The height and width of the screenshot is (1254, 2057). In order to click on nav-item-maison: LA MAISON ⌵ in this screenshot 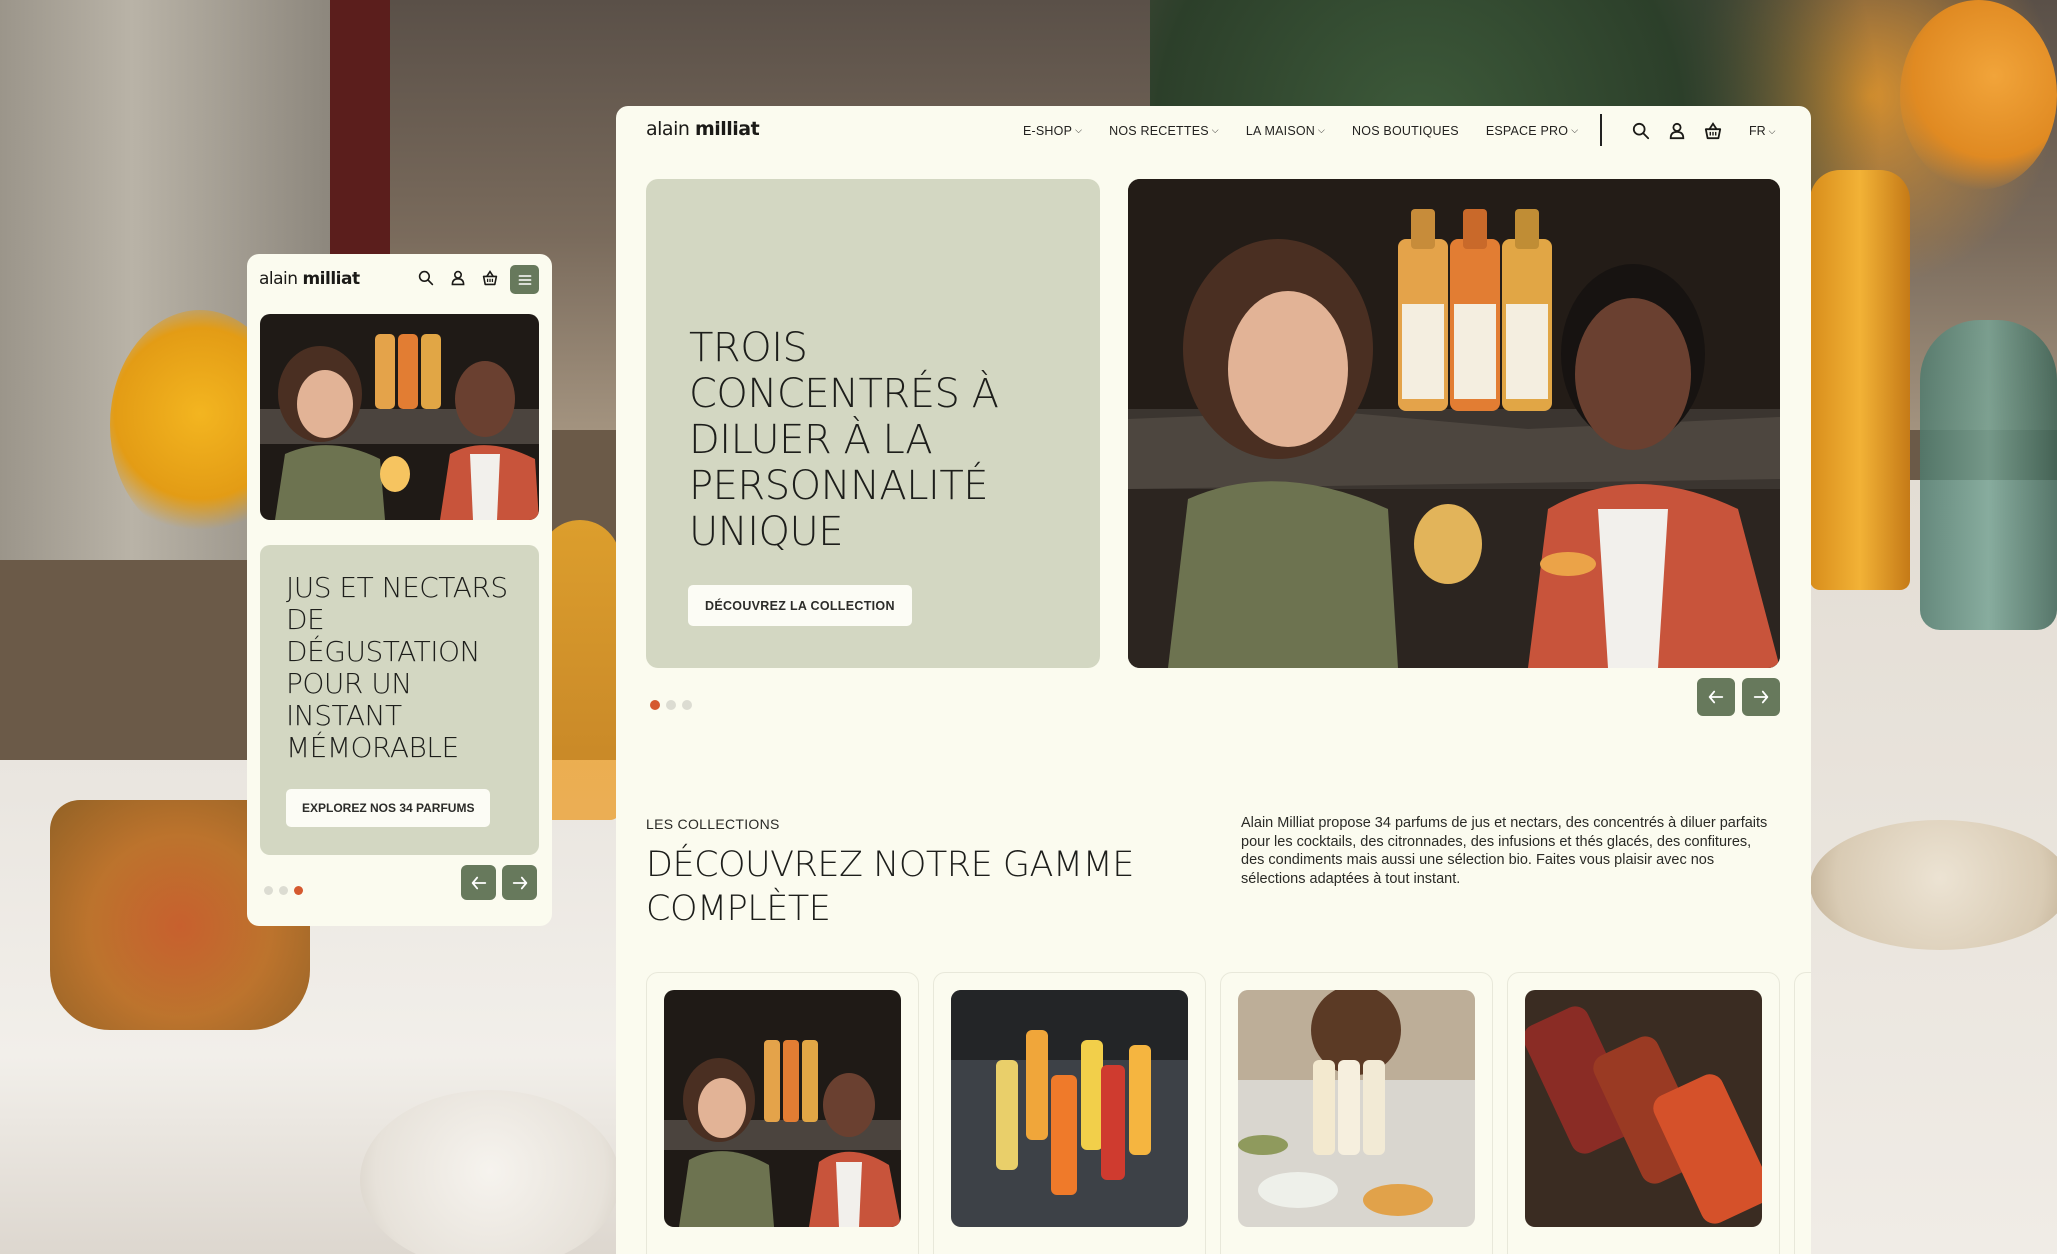, I will do `click(1285, 131)`.